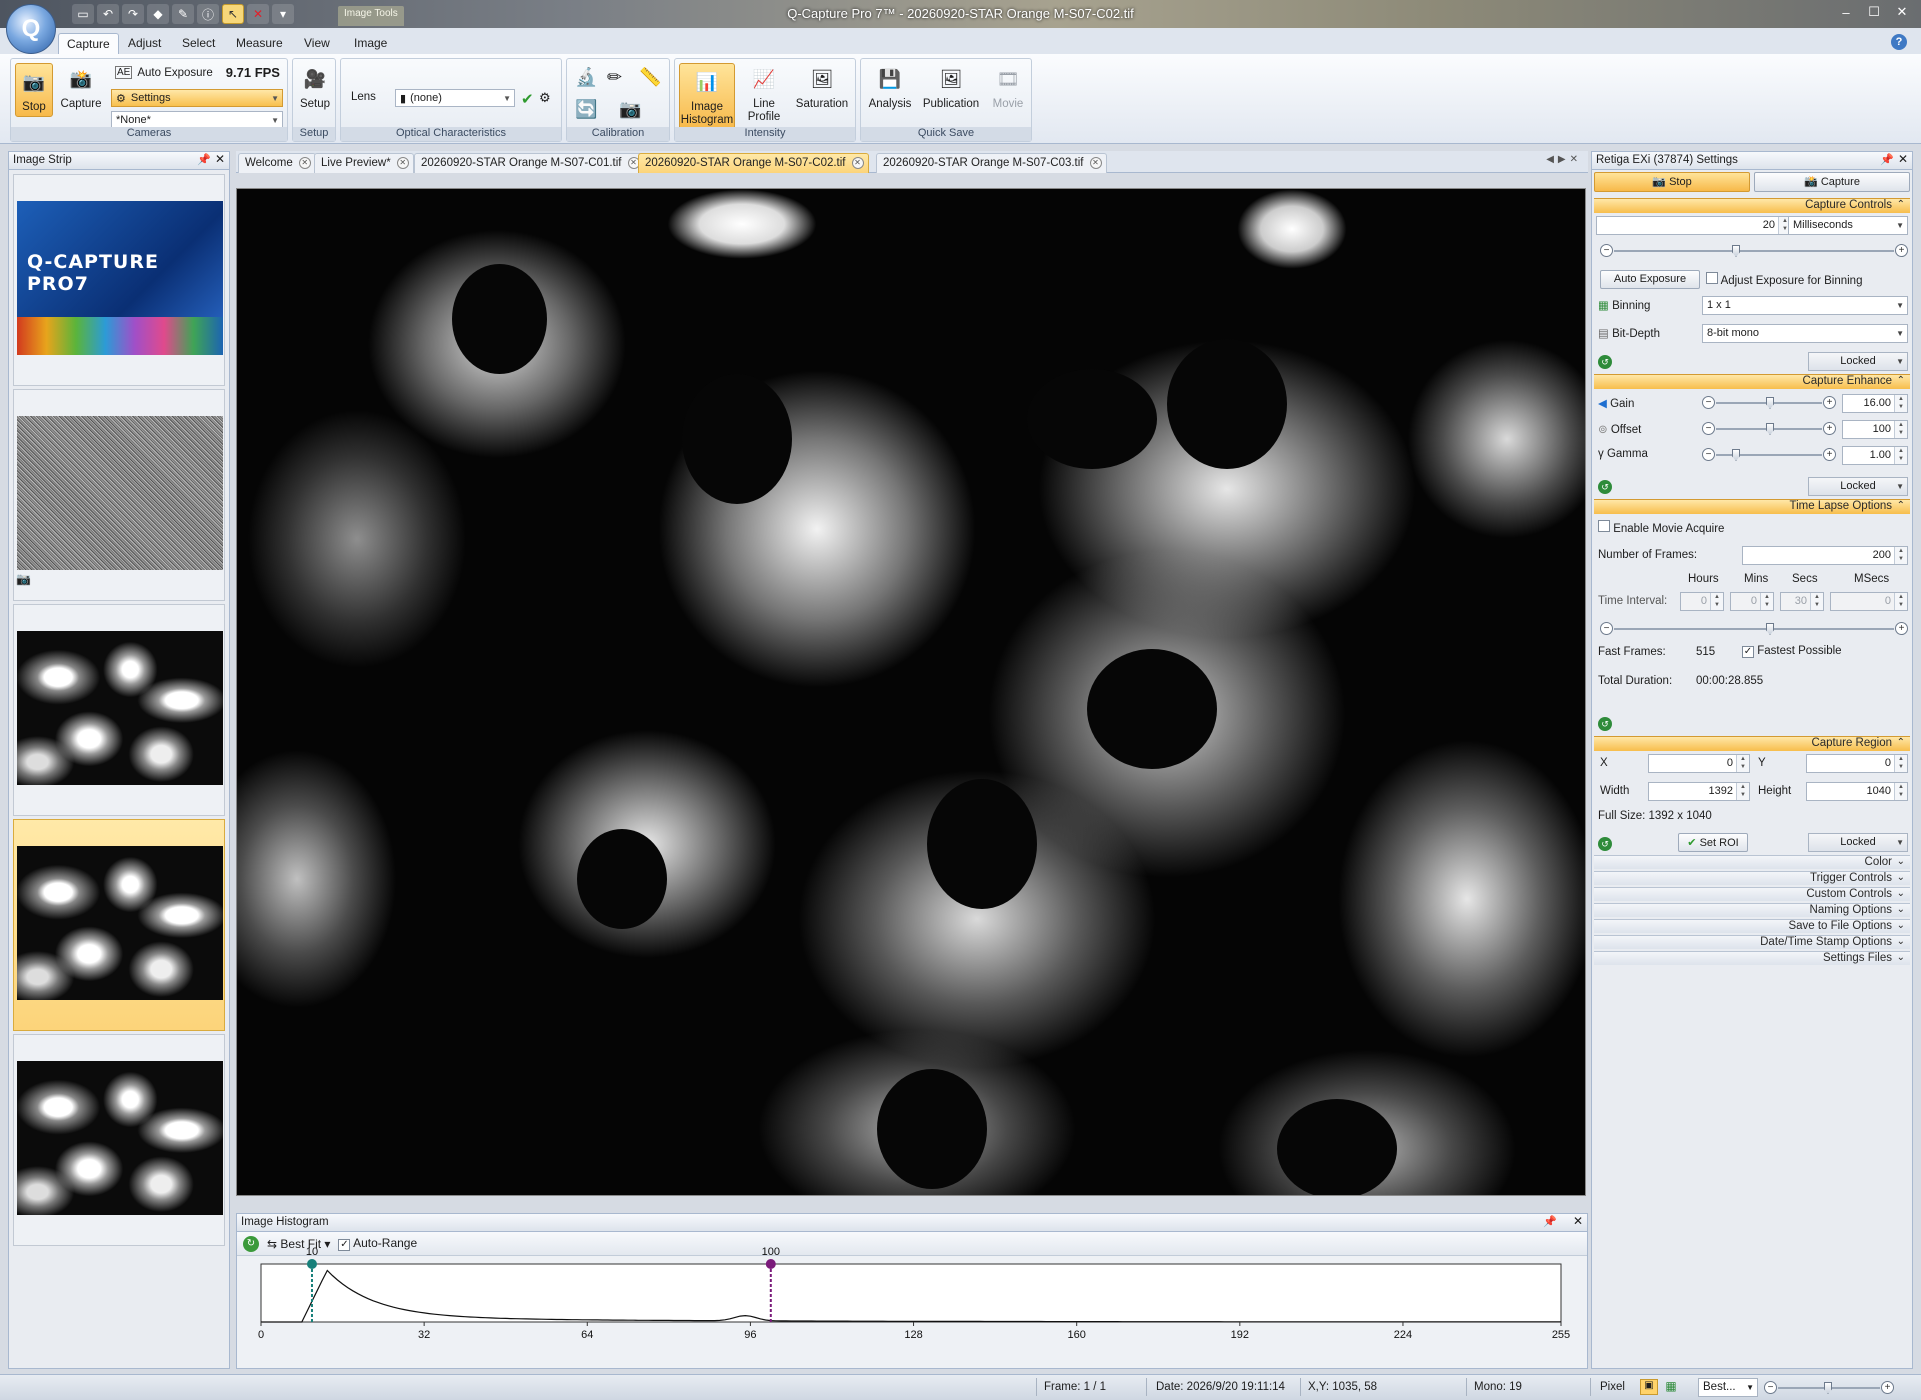 The height and width of the screenshot is (1400, 1921). What do you see at coordinates (1769, 455) in the screenshot?
I see `gamma-slider: − +` at bounding box center [1769, 455].